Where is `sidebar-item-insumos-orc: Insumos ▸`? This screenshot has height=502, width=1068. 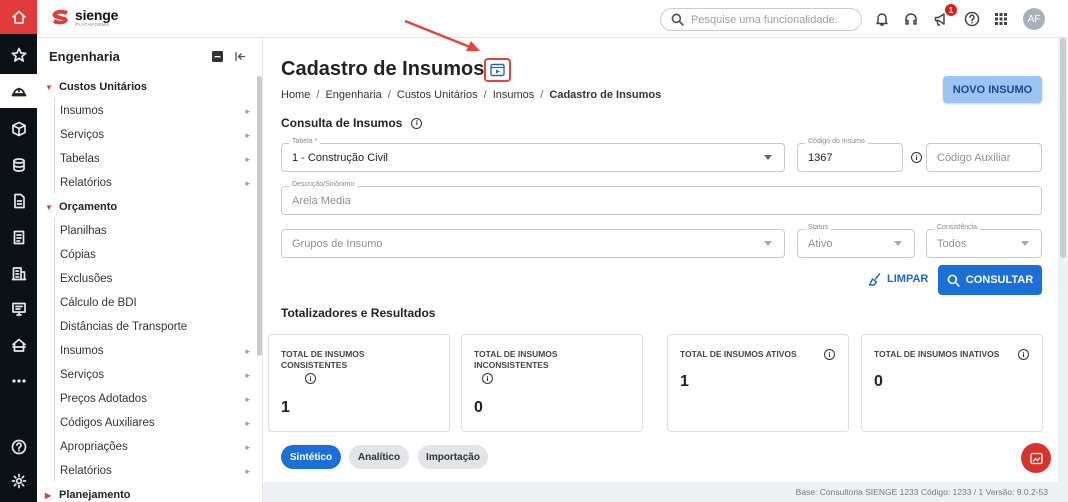
sidebar-item-insumos-orc: Insumos ▸ is located at coordinates (155, 351).